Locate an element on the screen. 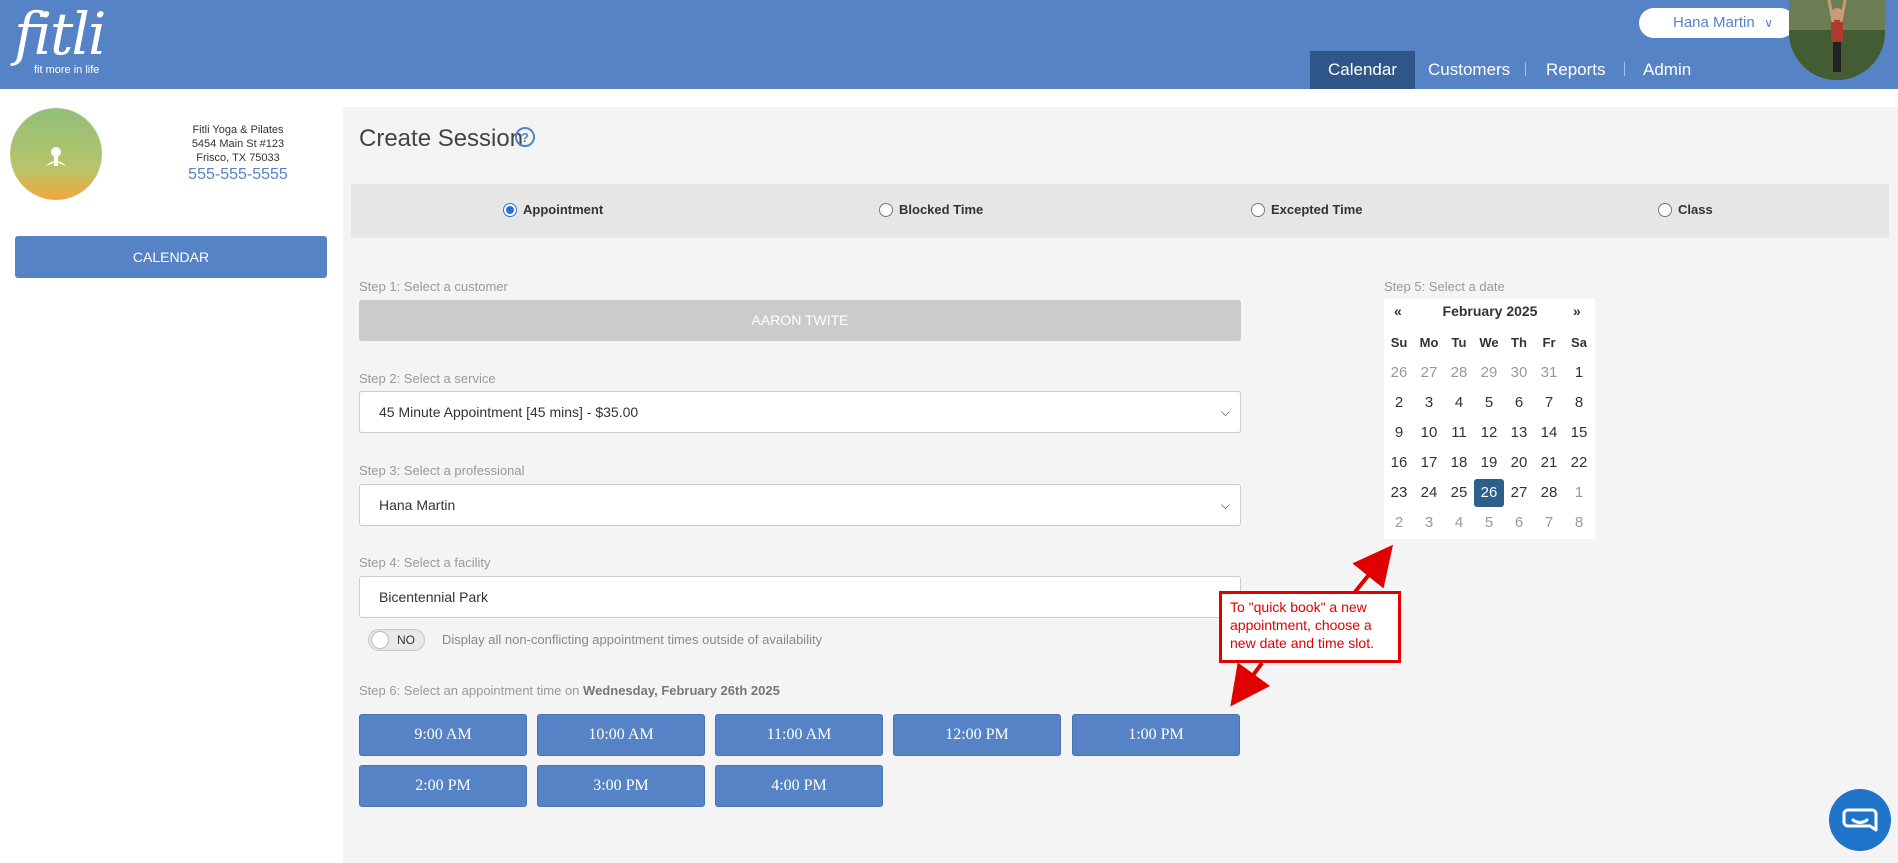  radio-label: Class is located at coordinates (1695, 209).